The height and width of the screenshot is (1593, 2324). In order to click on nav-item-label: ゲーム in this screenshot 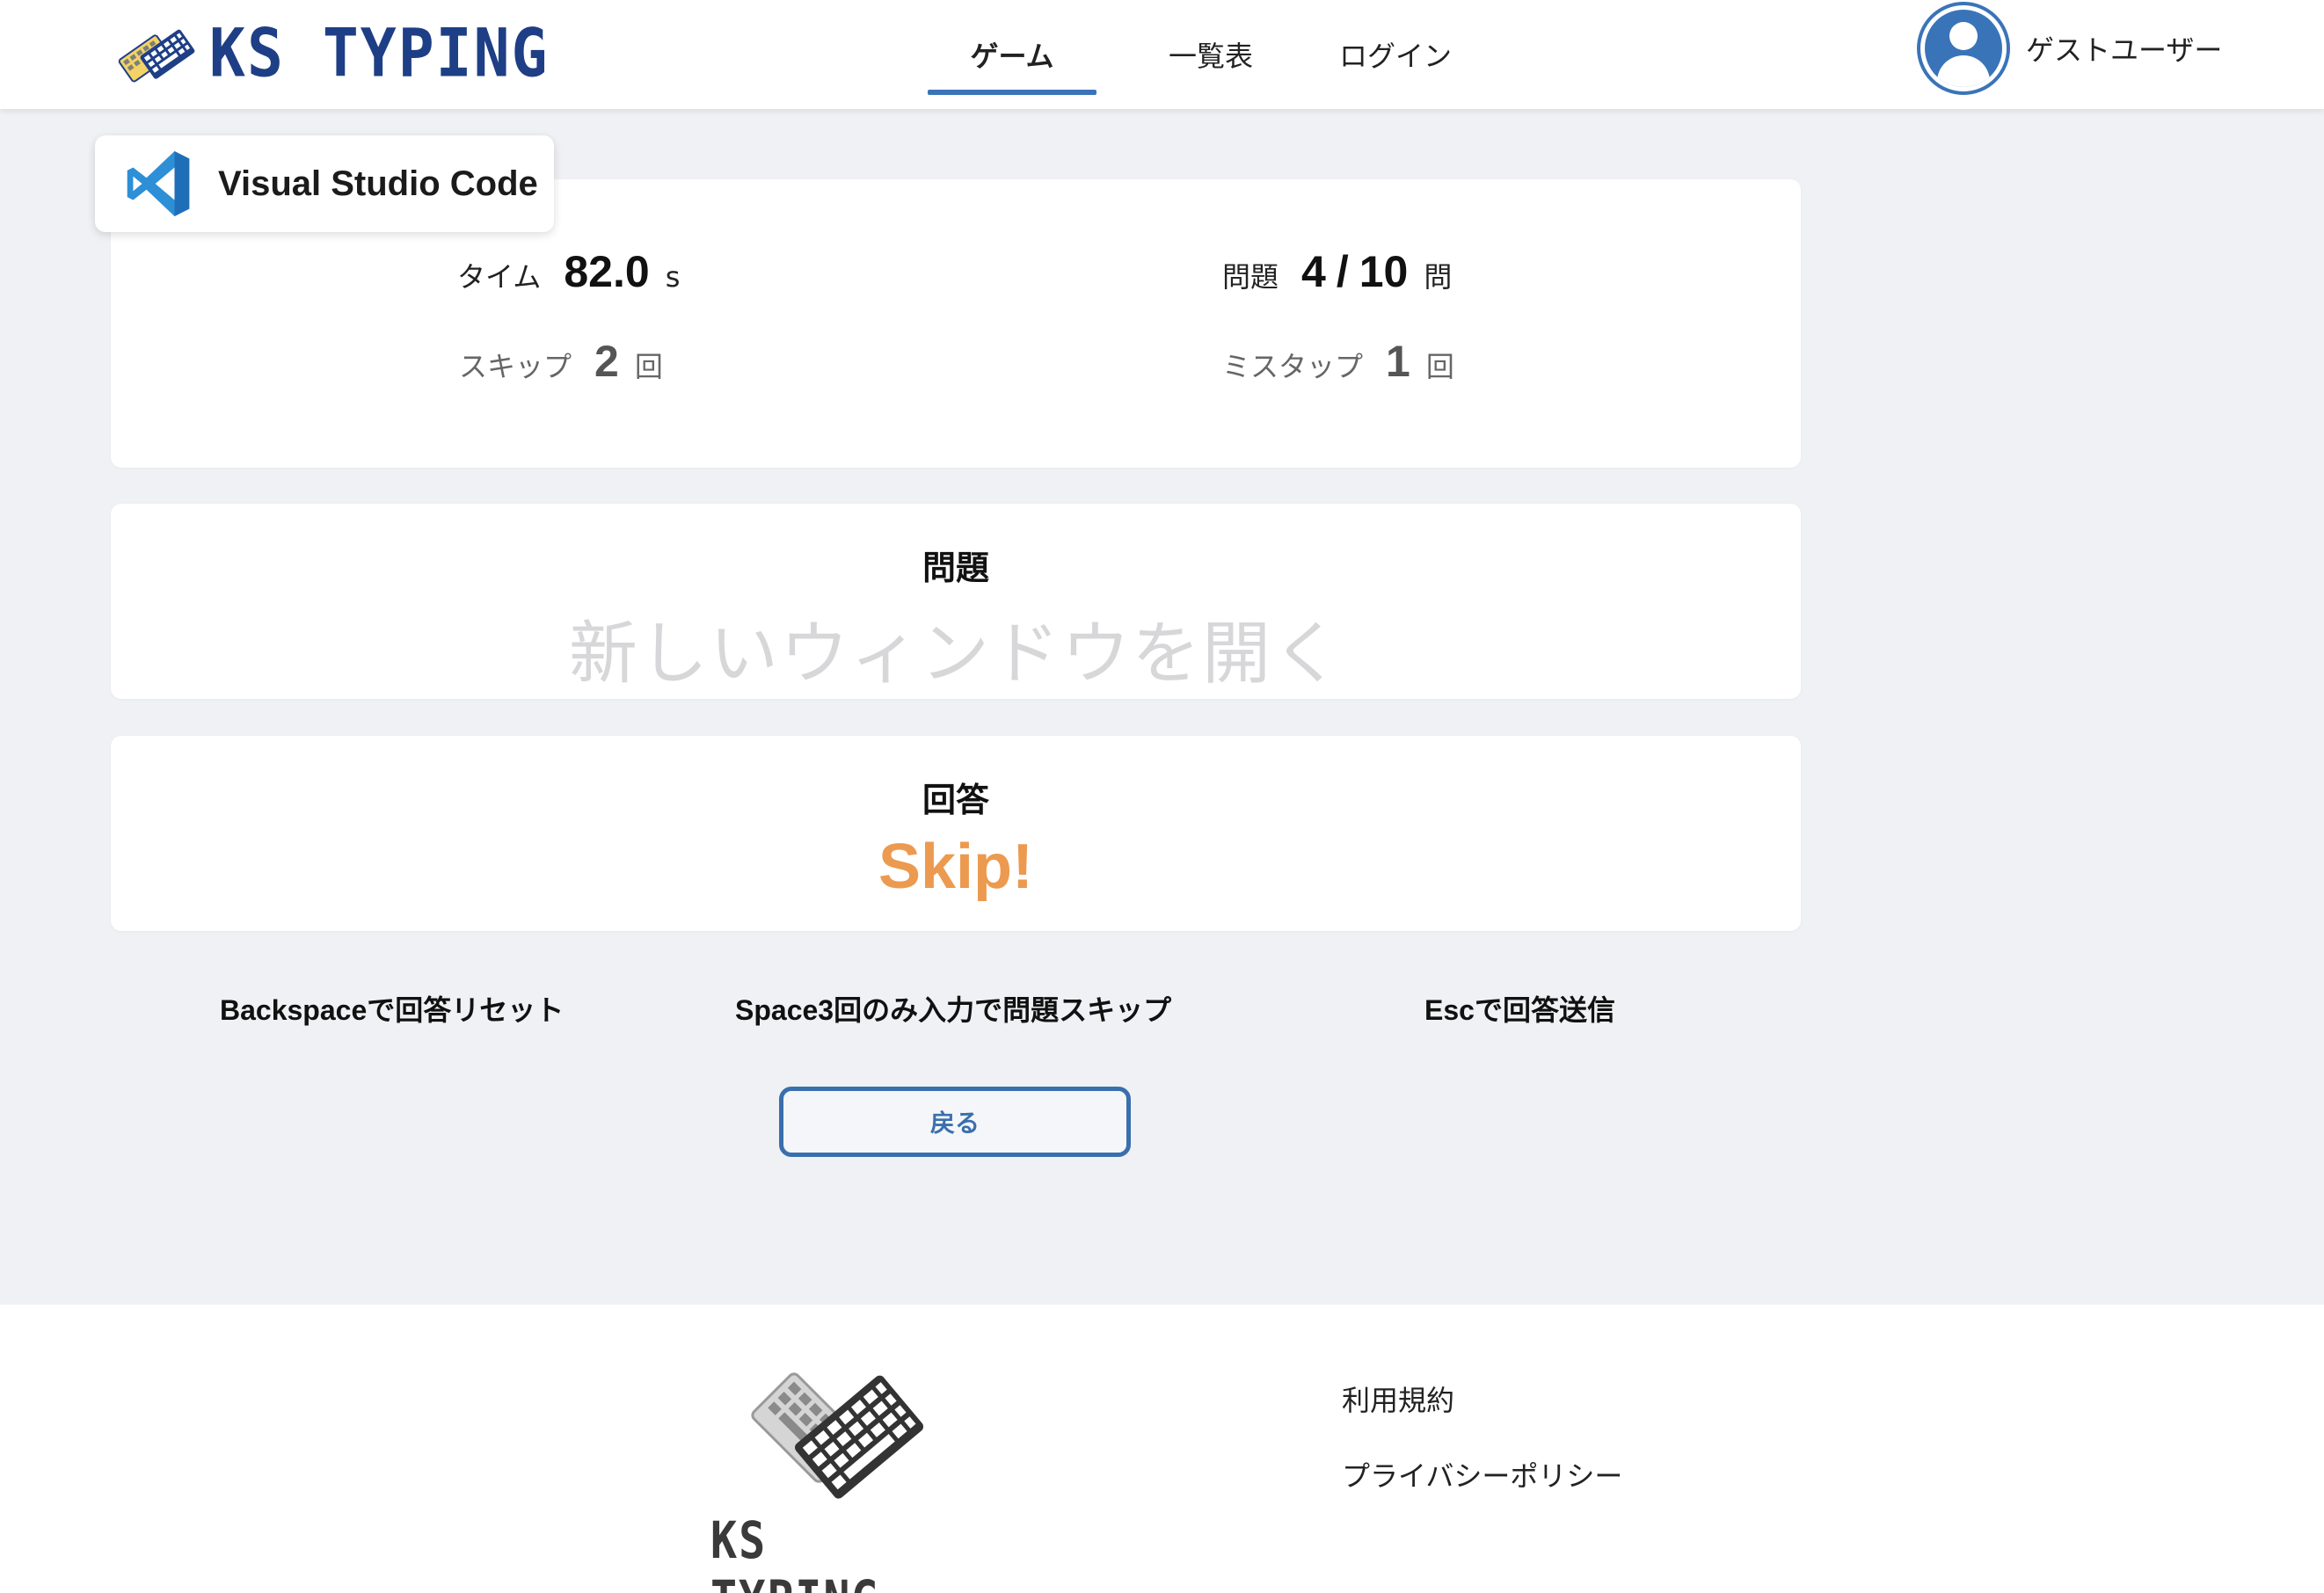, I will do `click(1012, 57)`.